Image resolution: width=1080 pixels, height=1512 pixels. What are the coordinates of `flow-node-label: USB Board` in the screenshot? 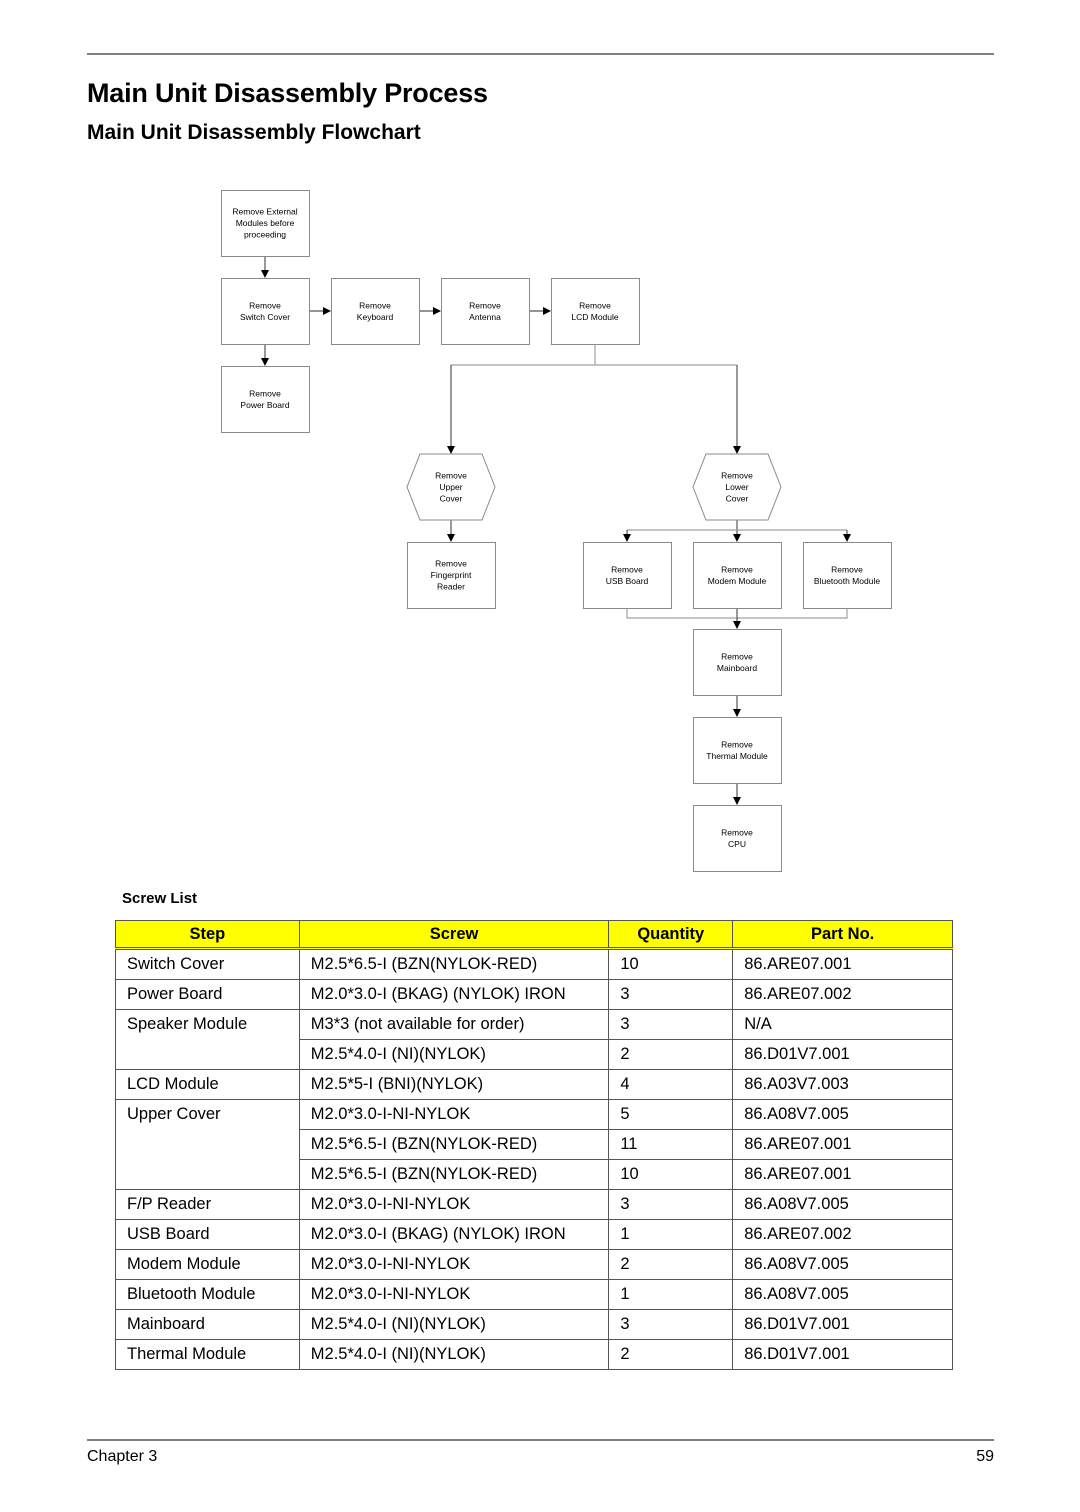 It's located at (627, 581).